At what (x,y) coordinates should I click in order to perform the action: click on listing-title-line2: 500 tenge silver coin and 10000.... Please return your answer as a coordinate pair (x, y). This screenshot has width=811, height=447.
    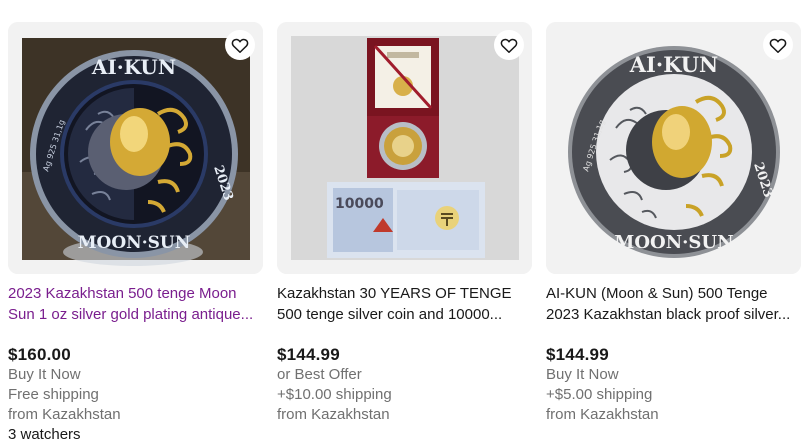
    Looking at the image, I should click on (390, 314).